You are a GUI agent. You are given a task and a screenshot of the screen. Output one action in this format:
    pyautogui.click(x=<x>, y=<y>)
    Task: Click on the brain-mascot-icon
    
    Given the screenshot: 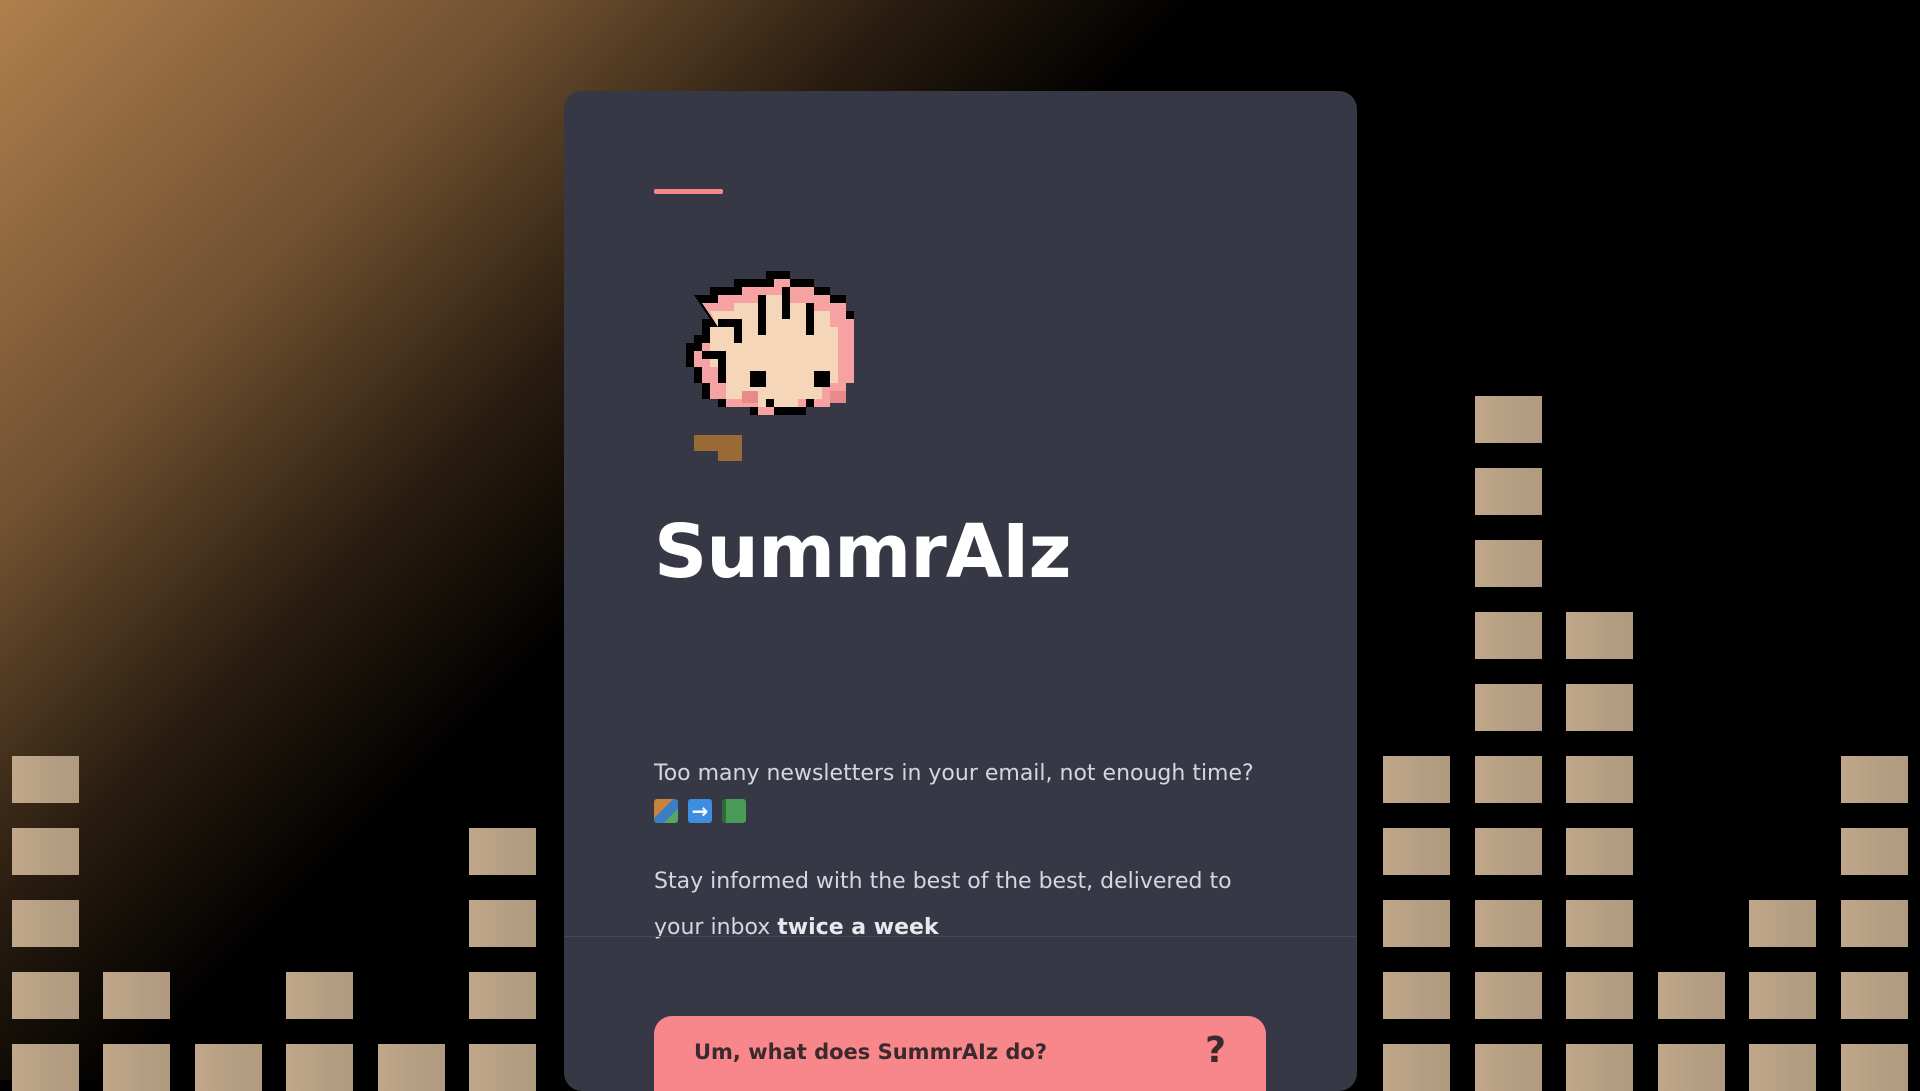 What is the action you would take?
    pyautogui.click(x=770, y=366)
    